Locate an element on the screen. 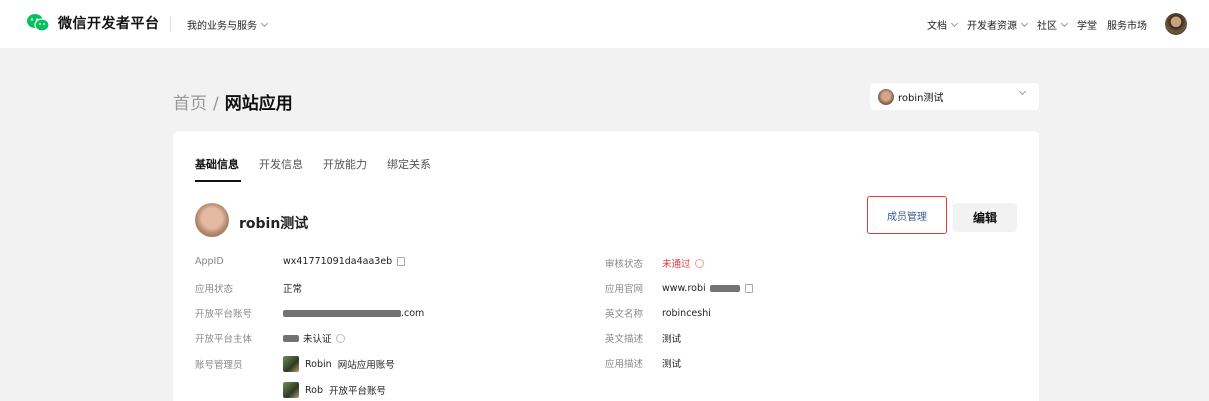 This screenshot has height=401, width=1209. appid-value: wx41771091da4aa3eb is located at coordinates (338, 261).